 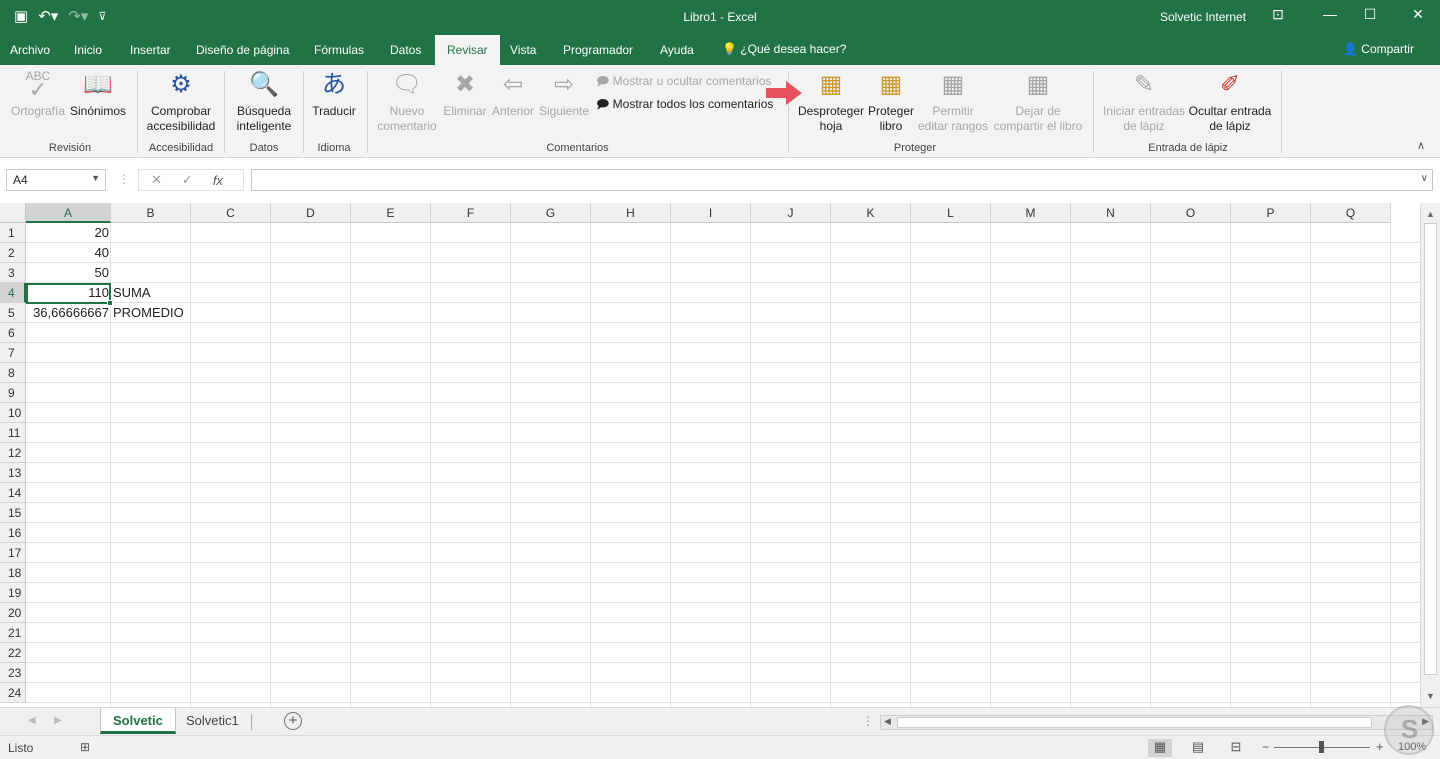 I want to click on column-header-p: P, so click(x=1271, y=213).